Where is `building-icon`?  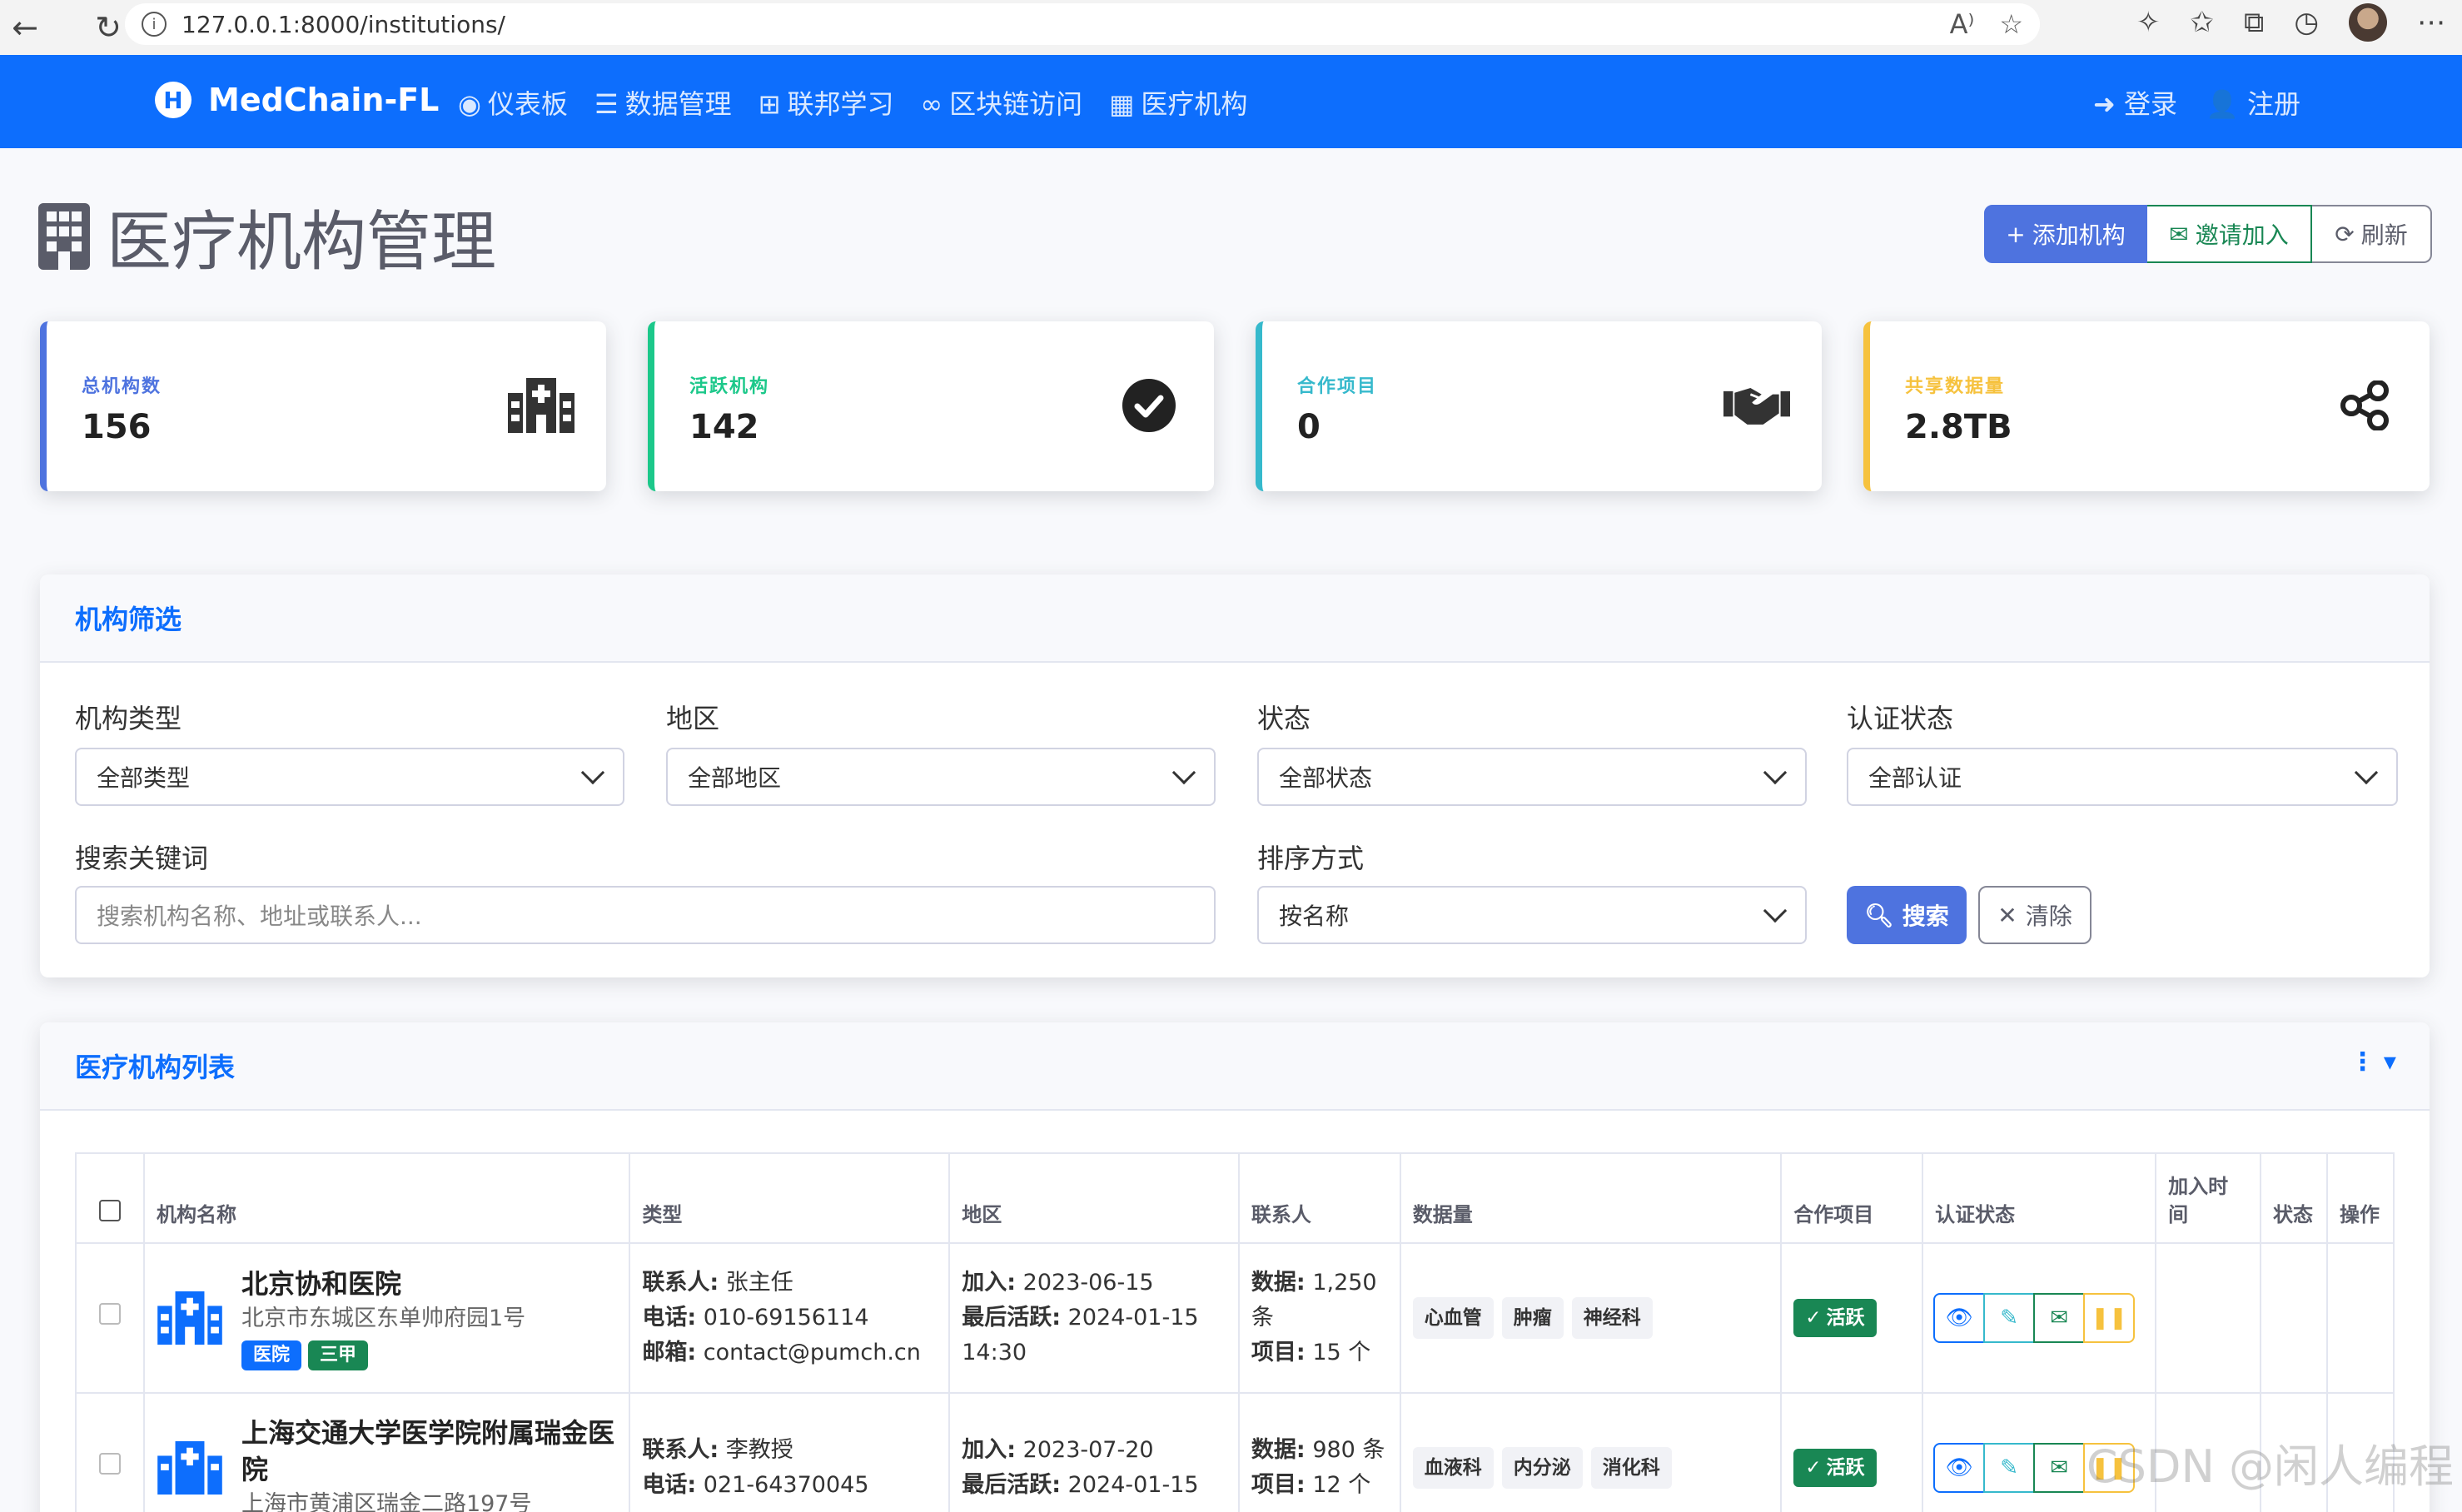 building-icon is located at coordinates (64, 237).